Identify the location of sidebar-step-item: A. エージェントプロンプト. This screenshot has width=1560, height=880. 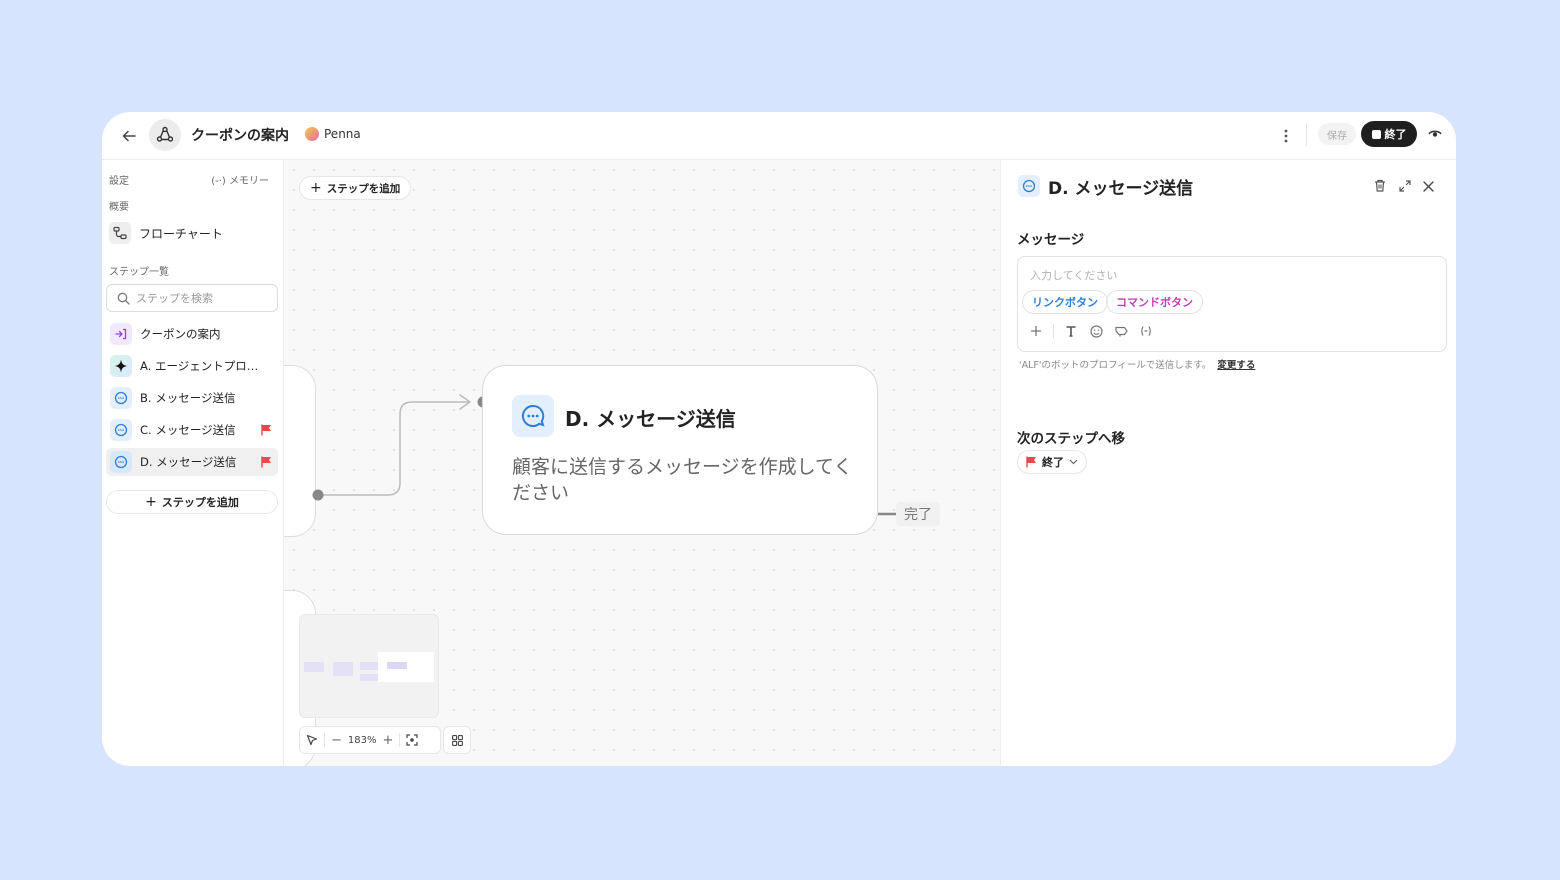
(192, 366).